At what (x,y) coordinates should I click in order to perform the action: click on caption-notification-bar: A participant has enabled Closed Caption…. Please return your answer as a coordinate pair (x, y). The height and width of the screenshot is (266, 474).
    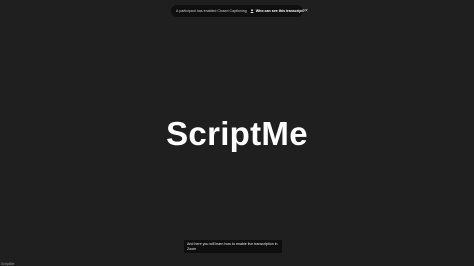
    Looking at the image, I should click on (239, 11).